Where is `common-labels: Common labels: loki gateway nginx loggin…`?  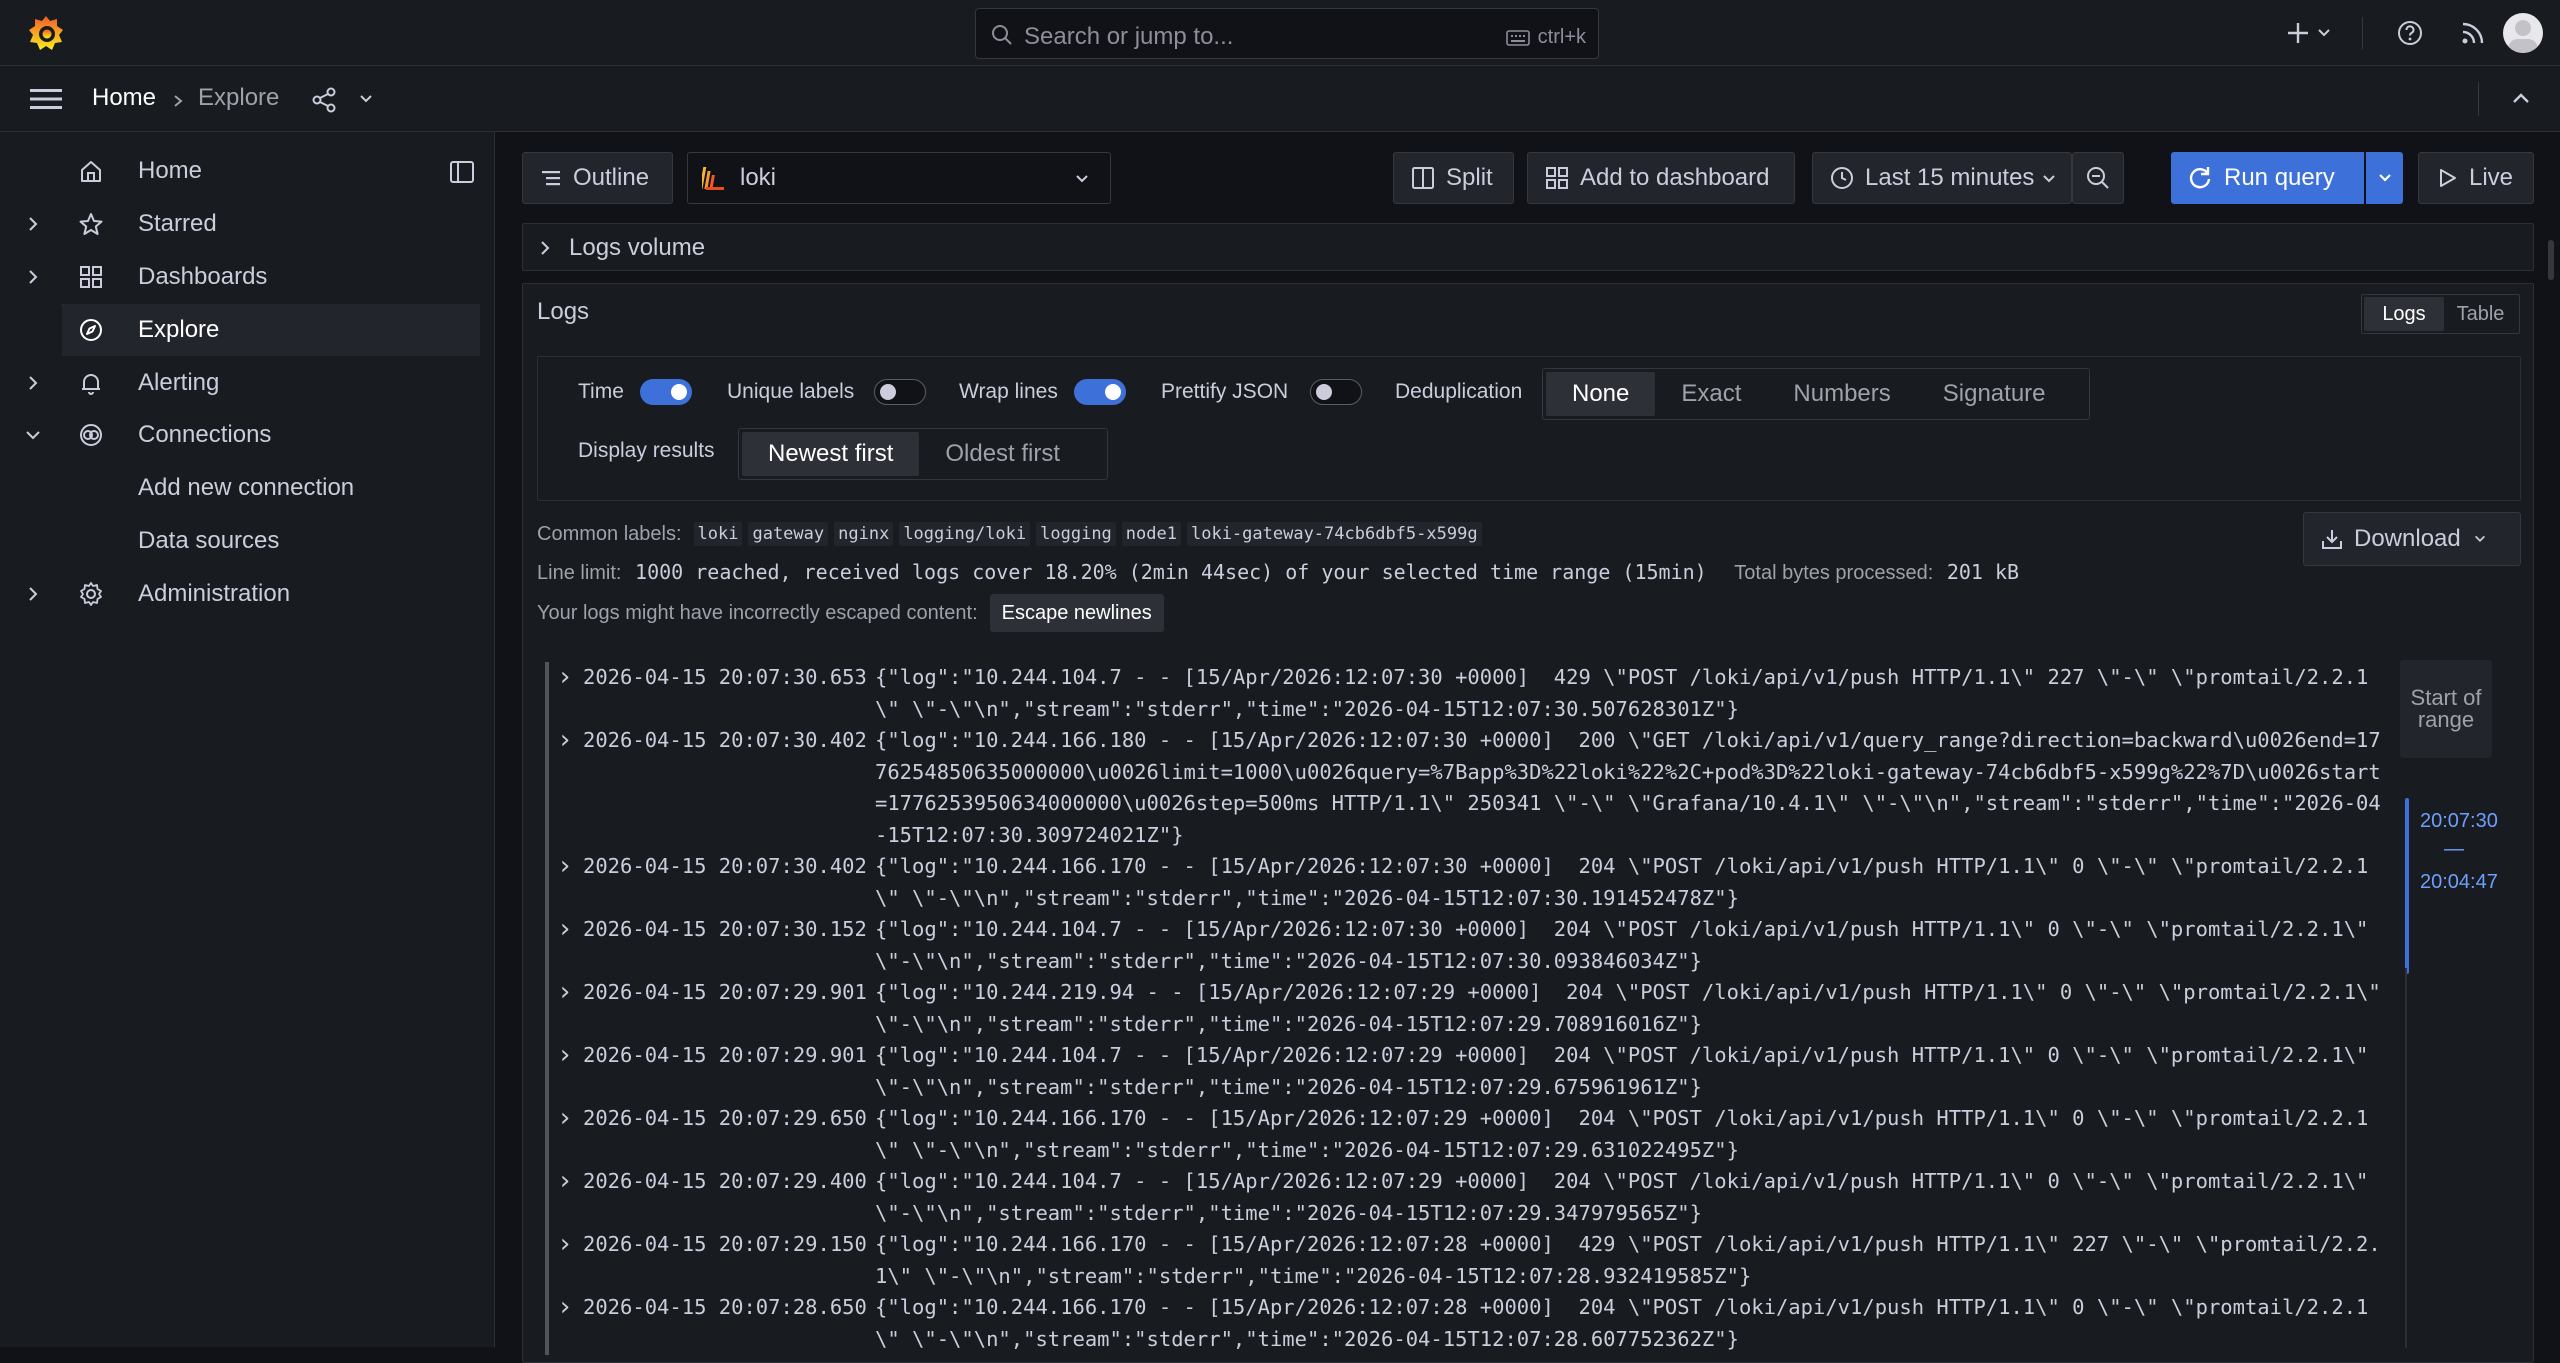
common-labels: Common labels: loki gateway nginx loggin… is located at coordinates (1012, 534).